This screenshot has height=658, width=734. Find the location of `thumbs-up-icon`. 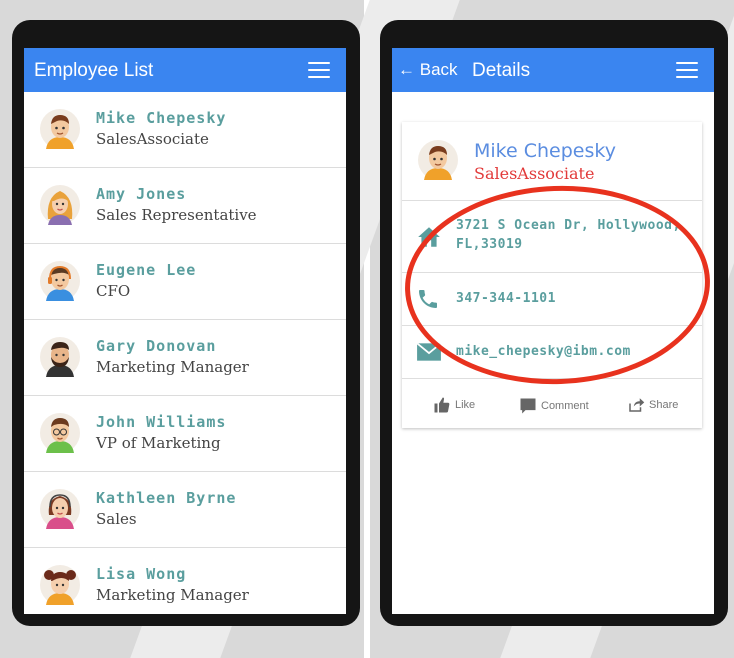

thumbs-up-icon is located at coordinates (442, 405).